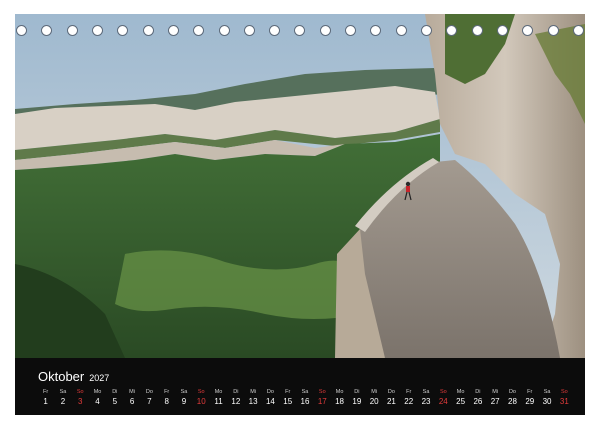 The image size is (600, 431). Describe the element at coordinates (99, 378) in the screenshot. I see `month-year: 2027` at that location.